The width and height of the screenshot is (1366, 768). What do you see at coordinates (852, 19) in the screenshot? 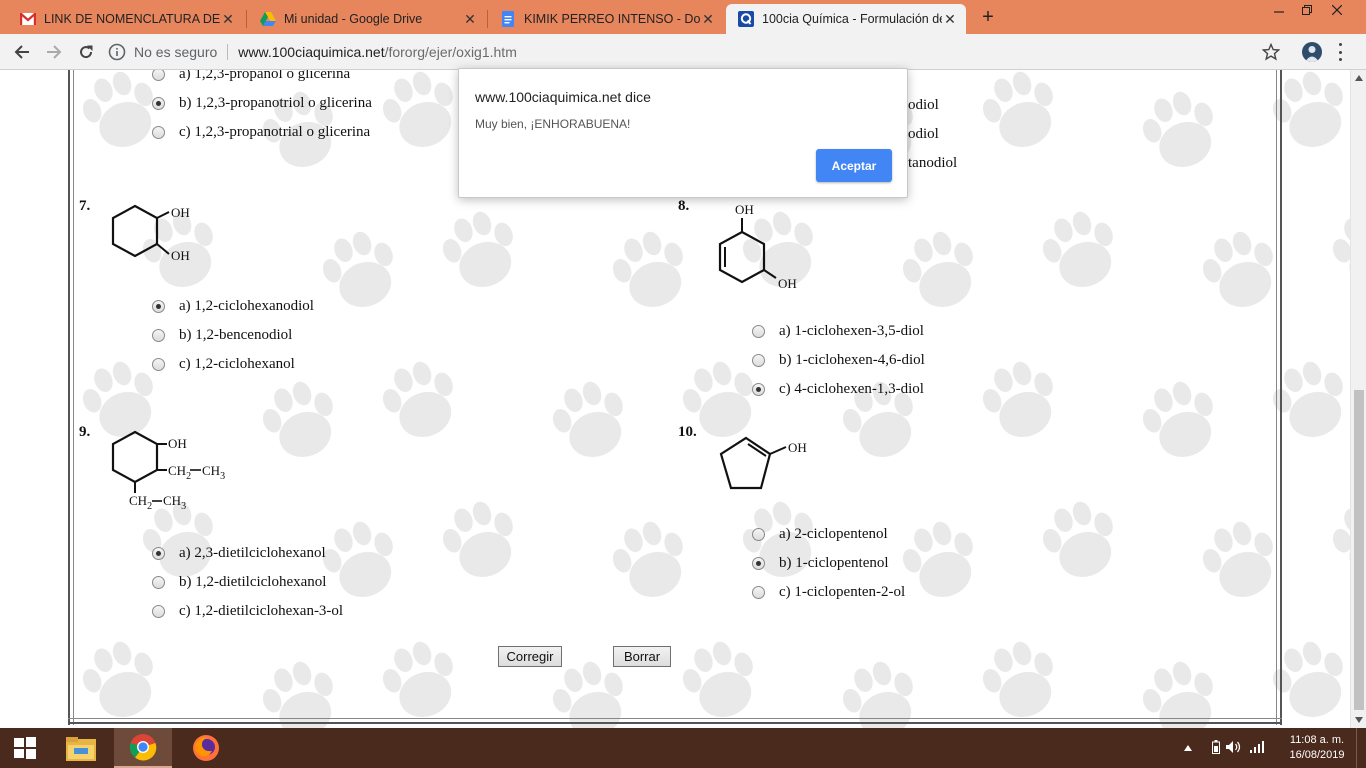
I see `tab-title: 100cia Química - Formulación de` at bounding box center [852, 19].